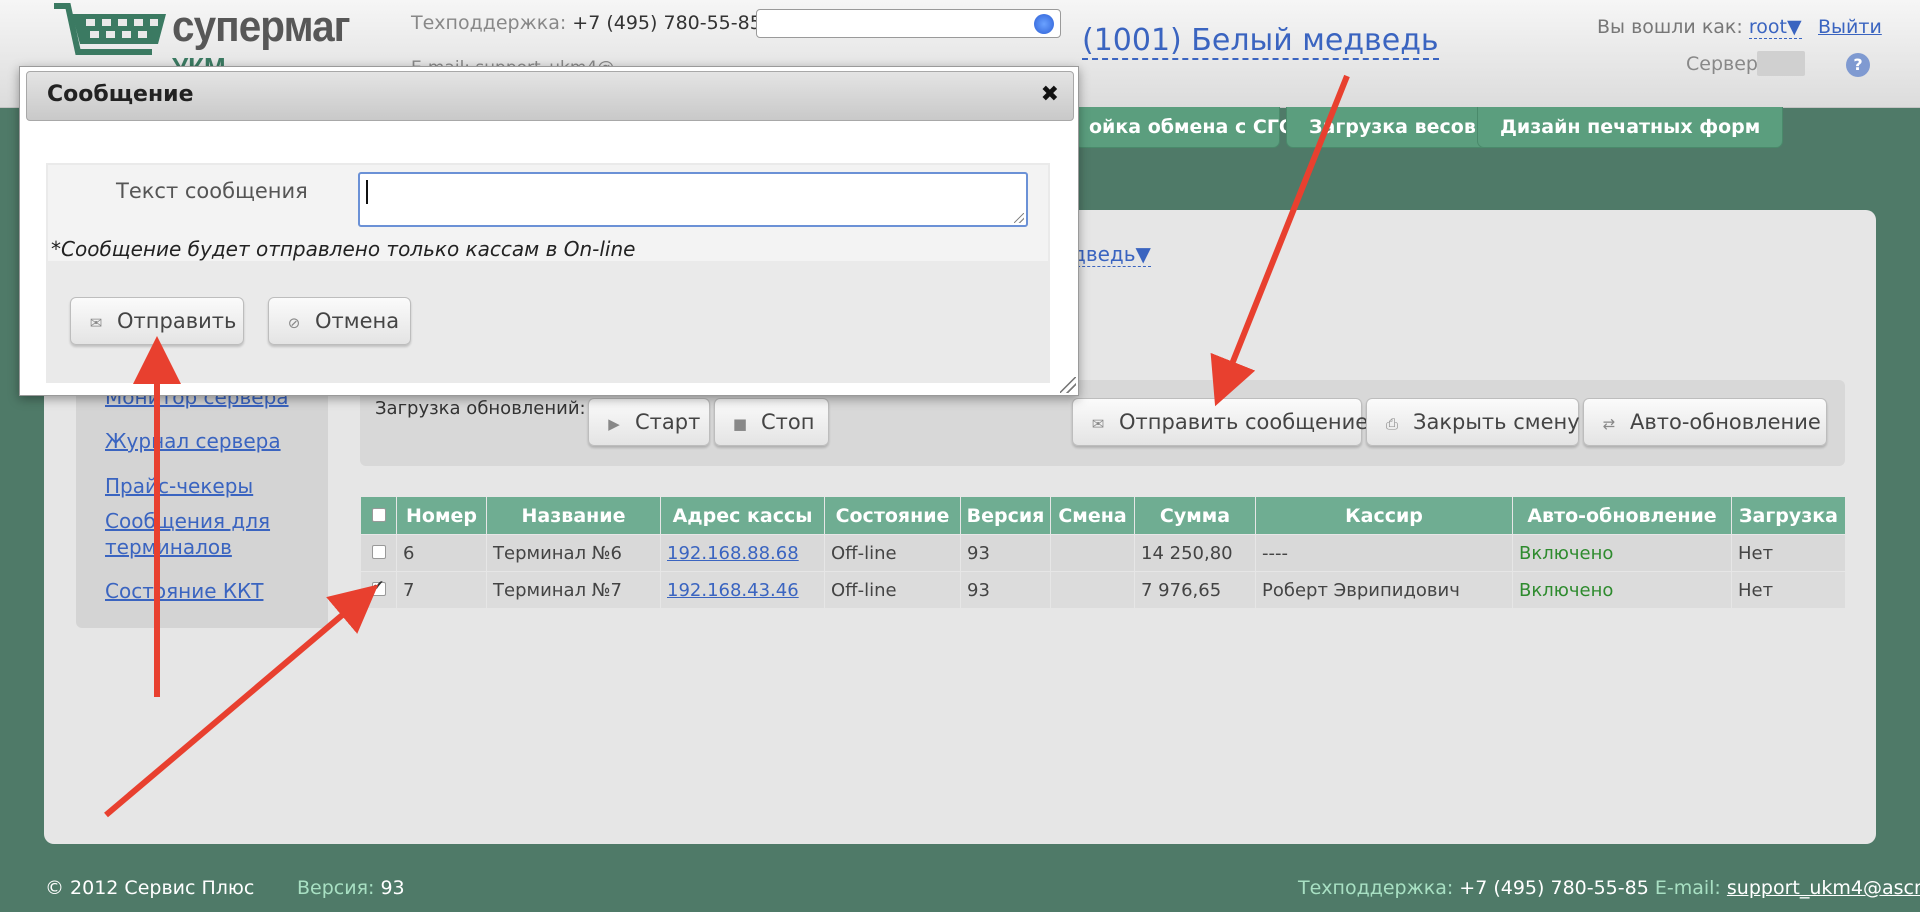  Describe the element at coordinates (771, 422) in the screenshot. I see `stop-button: ■ Стоп` at that location.